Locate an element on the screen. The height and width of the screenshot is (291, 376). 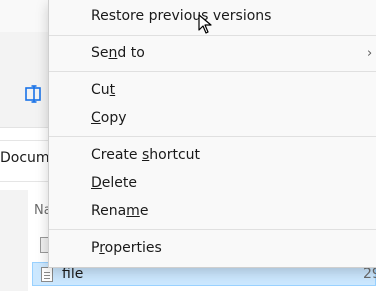
file-name: file is located at coordinates (73, 274).